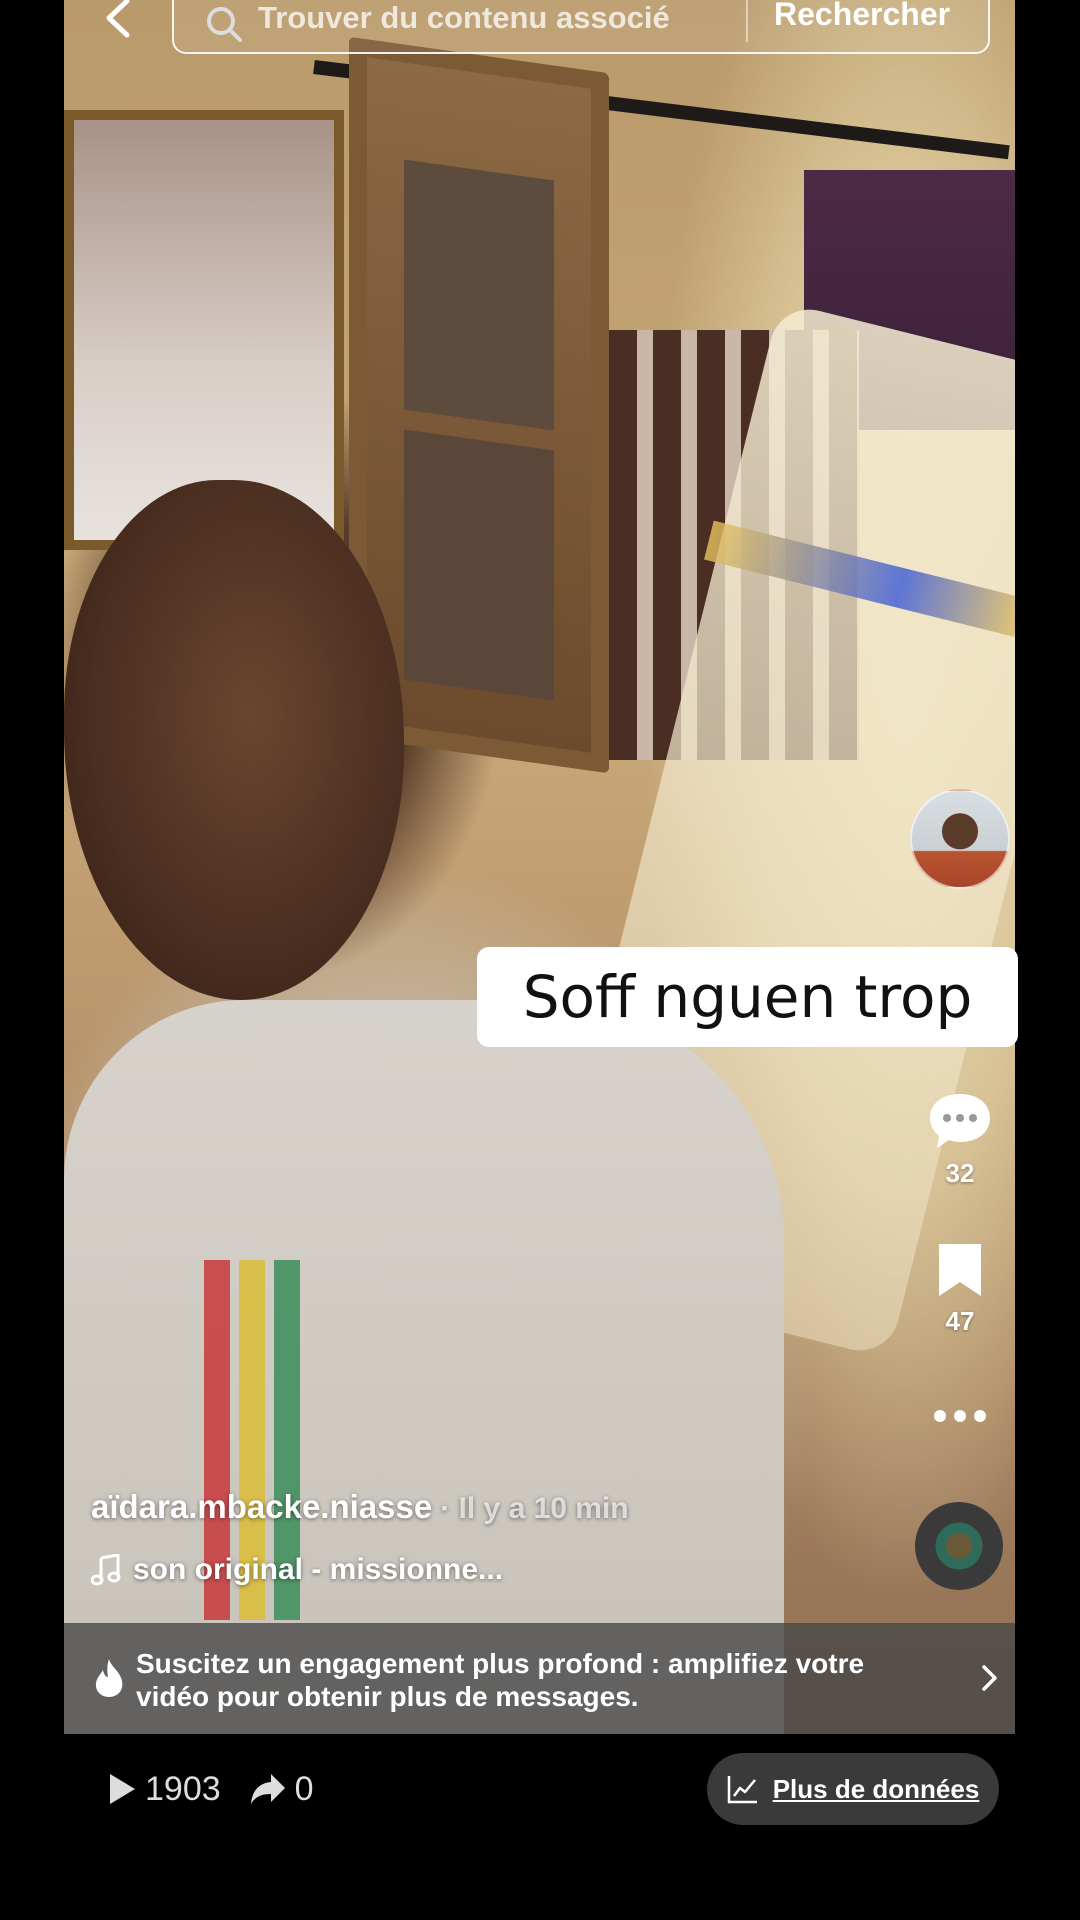 The height and width of the screenshot is (1920, 1080). What do you see at coordinates (304, 1788) in the screenshot?
I see `share-count: 0` at bounding box center [304, 1788].